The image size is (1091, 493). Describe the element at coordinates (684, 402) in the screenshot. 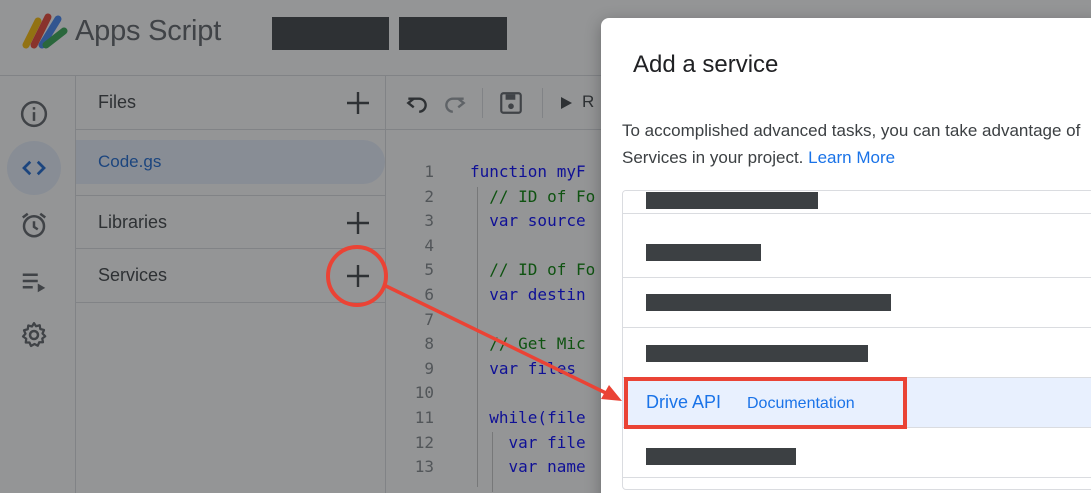

I see `service-name: Drive API` at that location.